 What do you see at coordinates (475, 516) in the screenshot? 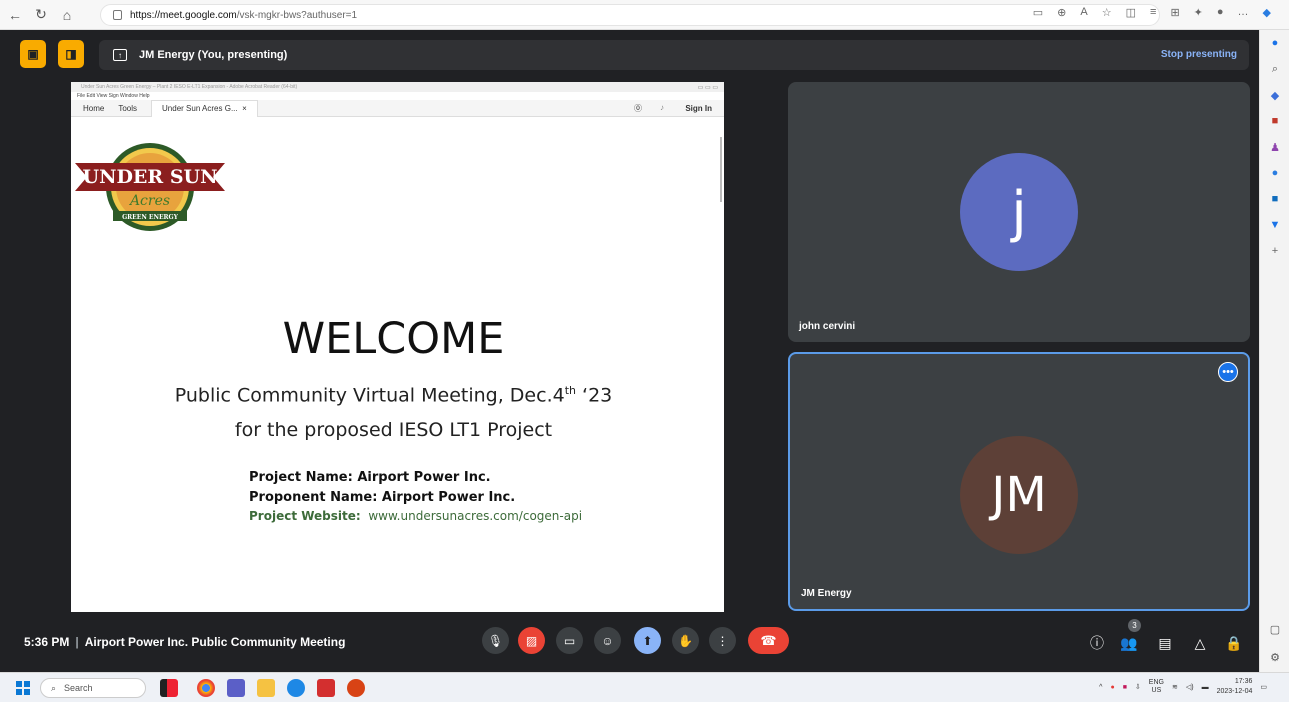
I see `website-value: www.undersunacres.com/cogen-api` at bounding box center [475, 516].